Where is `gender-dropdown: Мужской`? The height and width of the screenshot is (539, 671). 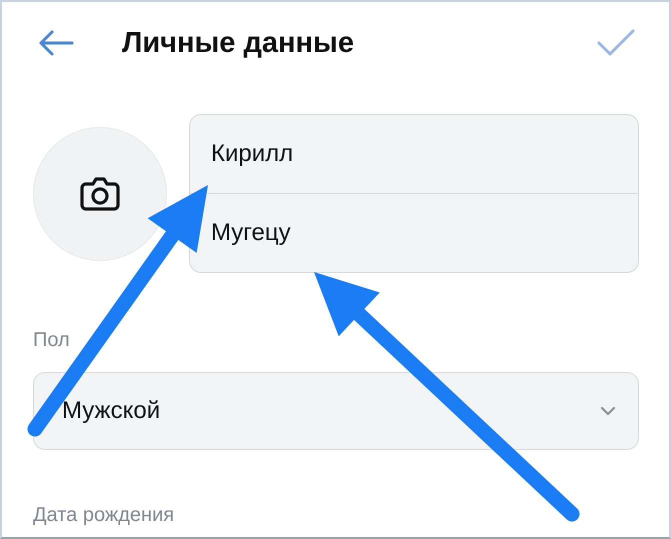
gender-dropdown: Мужской is located at coordinates (336, 411).